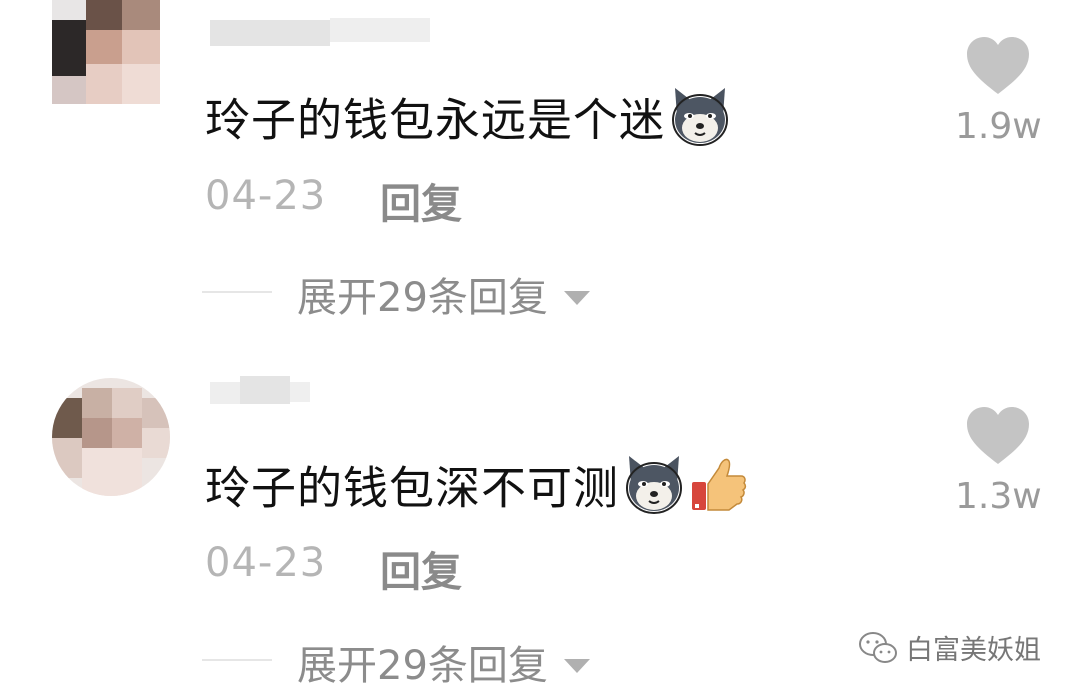 The height and width of the screenshot is (695, 1080). Describe the element at coordinates (435, 120) in the screenshot. I see `comment-text-content: 玲子的钱包永远是个迷` at that location.